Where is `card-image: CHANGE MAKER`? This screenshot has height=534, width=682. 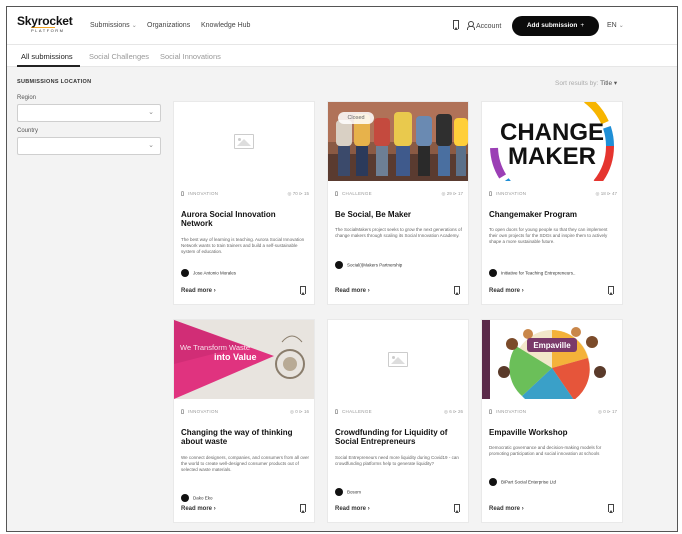
card-image: CHANGE MAKER is located at coordinates (552, 141).